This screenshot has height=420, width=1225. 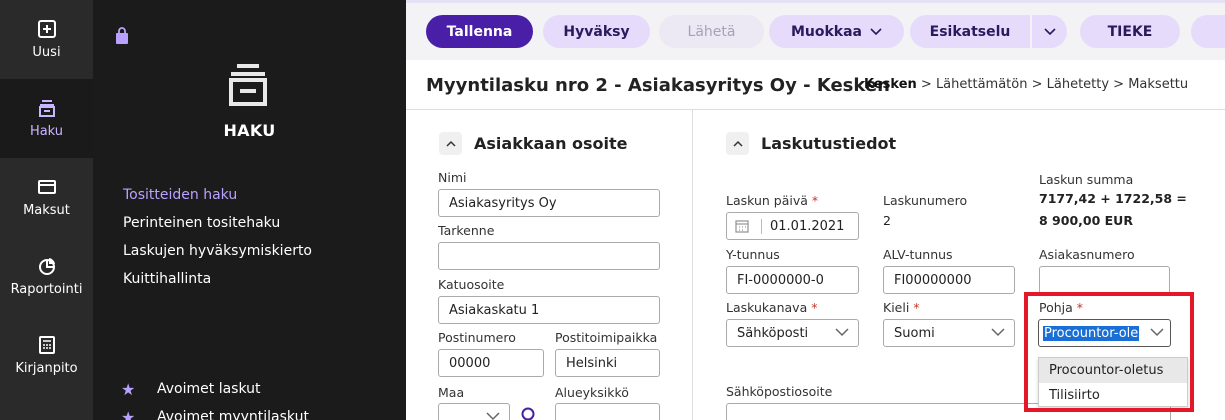 What do you see at coordinates (1113, 198) in the screenshot?
I see `invoice-sum-formula: 7177,42 + 1722,58 =` at bounding box center [1113, 198].